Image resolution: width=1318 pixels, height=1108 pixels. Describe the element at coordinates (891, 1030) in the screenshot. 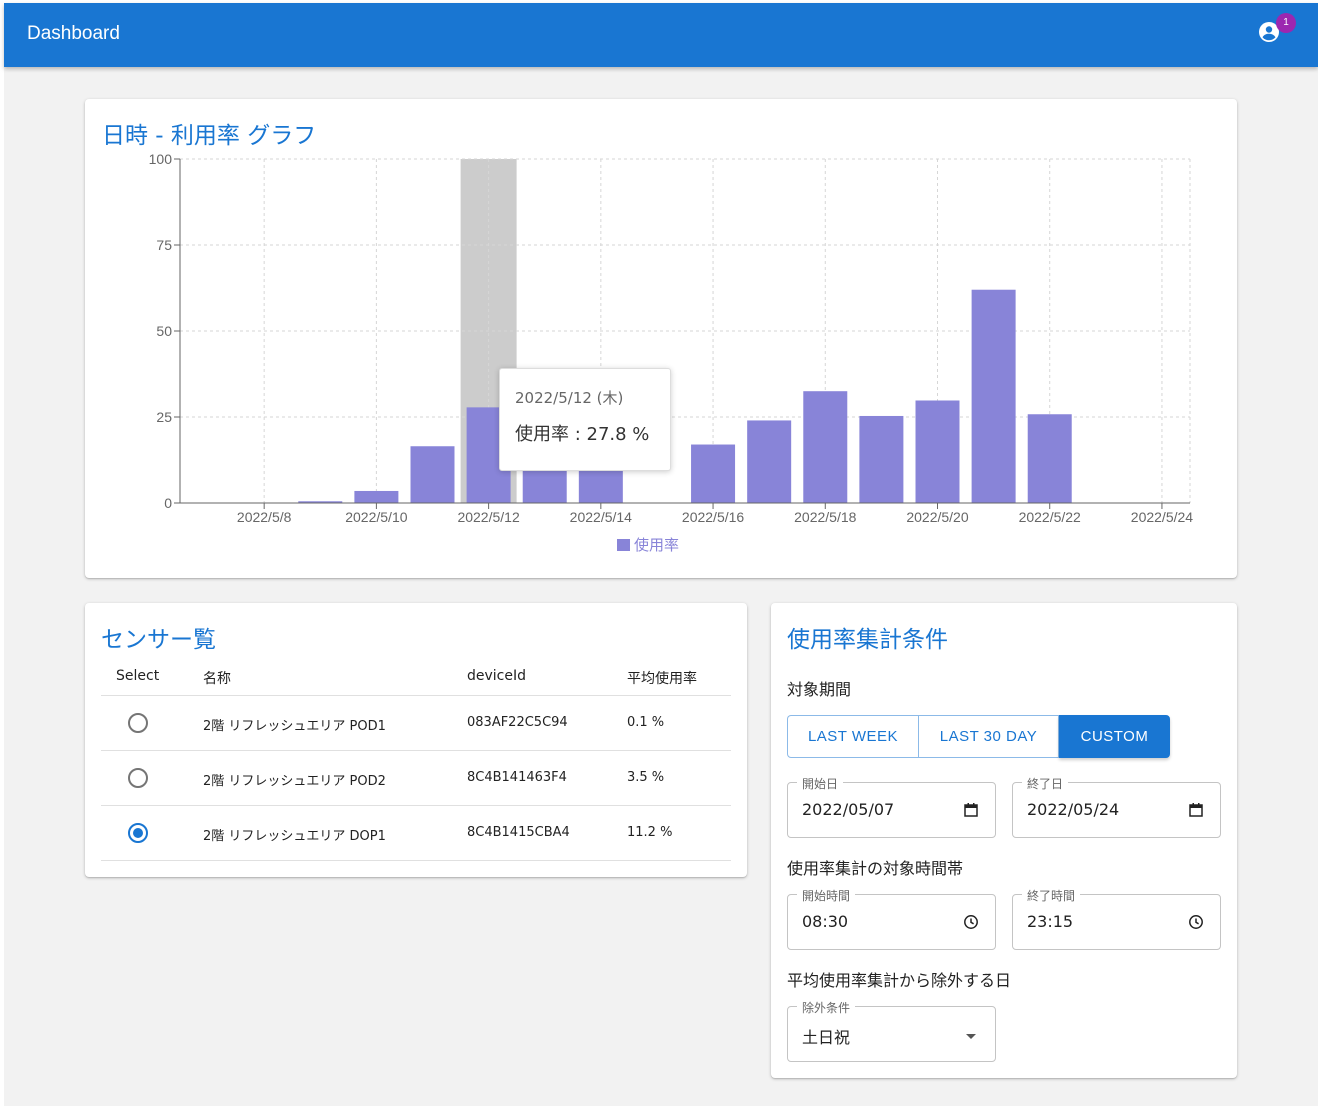

I see `exclude-condition-select: 除外条件 土日祝` at that location.